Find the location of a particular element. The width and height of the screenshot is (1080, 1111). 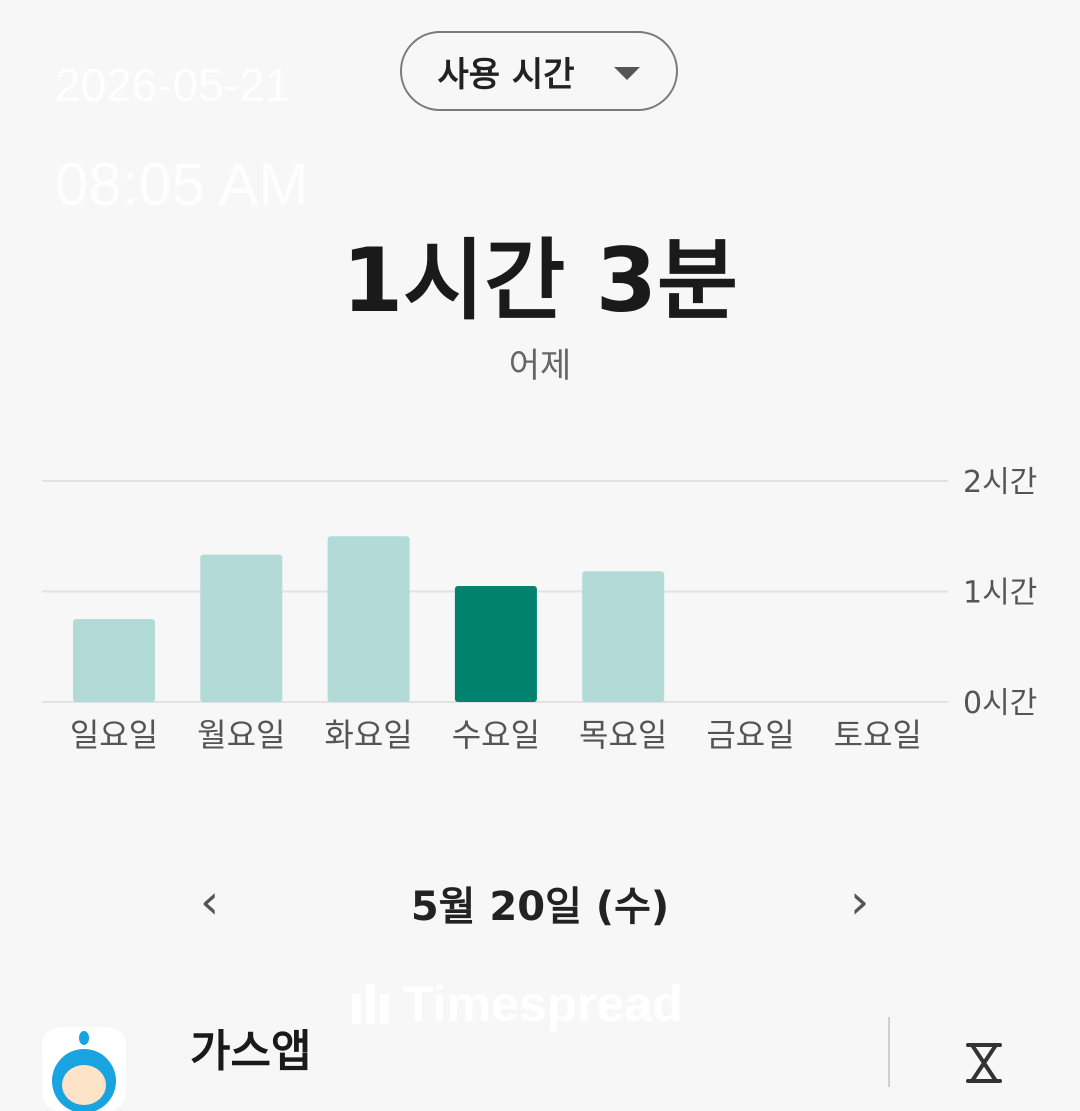

hourglass-icon is located at coordinates (984, 1063).